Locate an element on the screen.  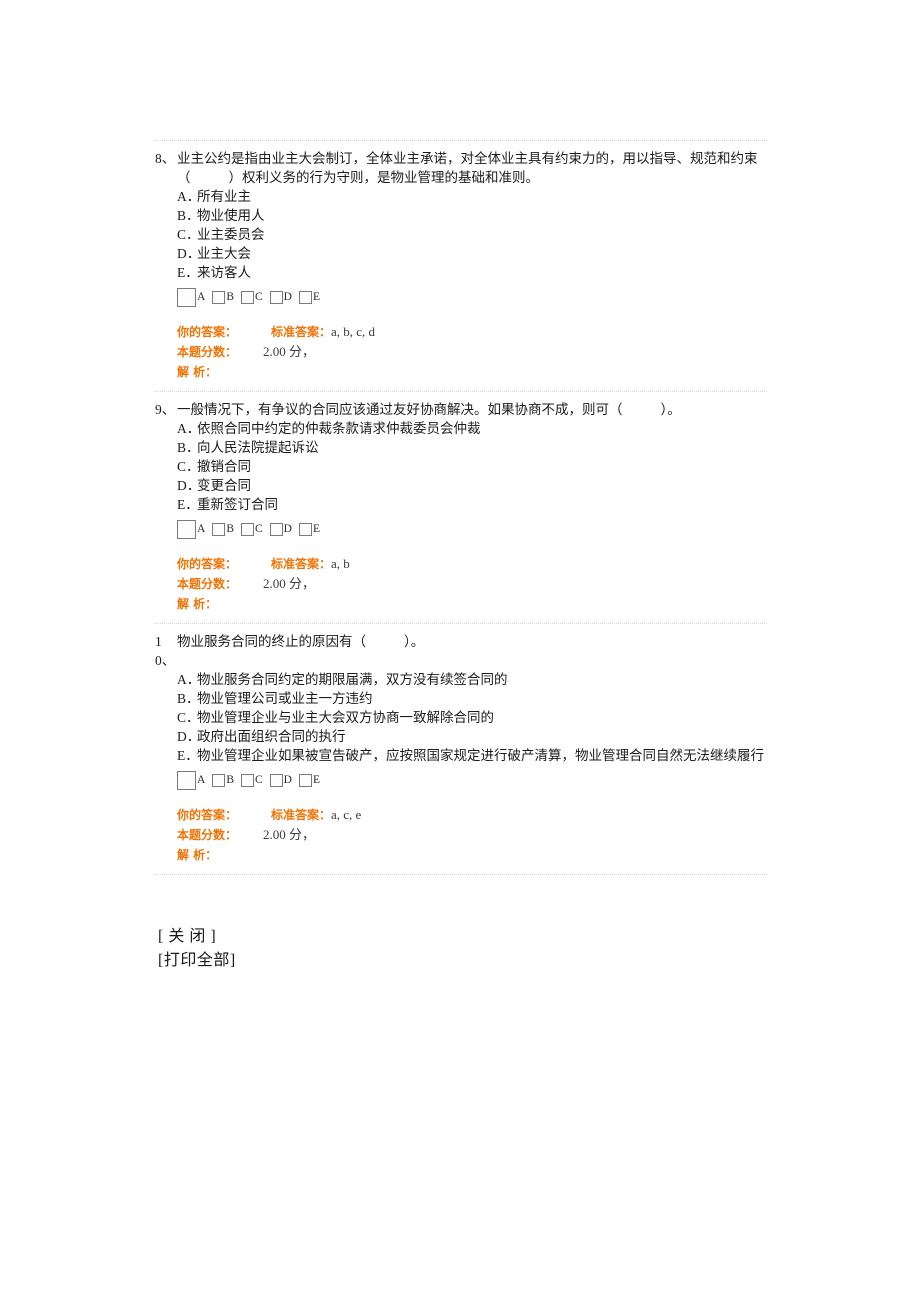
answer-line-score: 本题分数： 2.00 分， is located at coordinates (472, 584).